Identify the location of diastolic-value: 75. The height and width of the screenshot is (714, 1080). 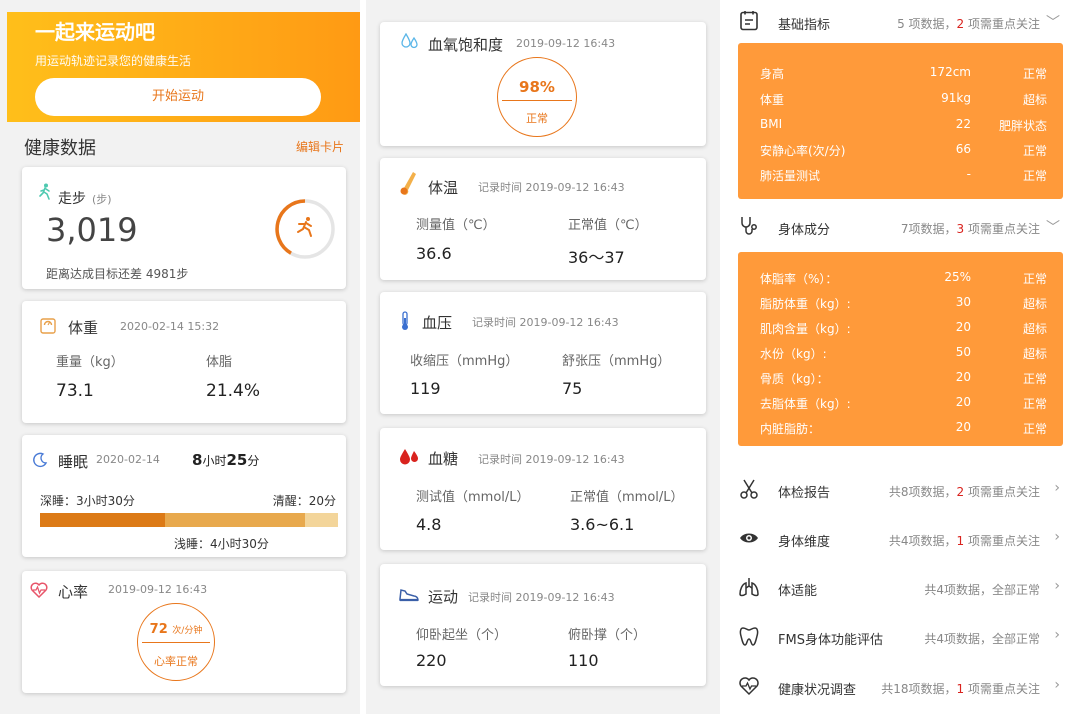
(572, 388).